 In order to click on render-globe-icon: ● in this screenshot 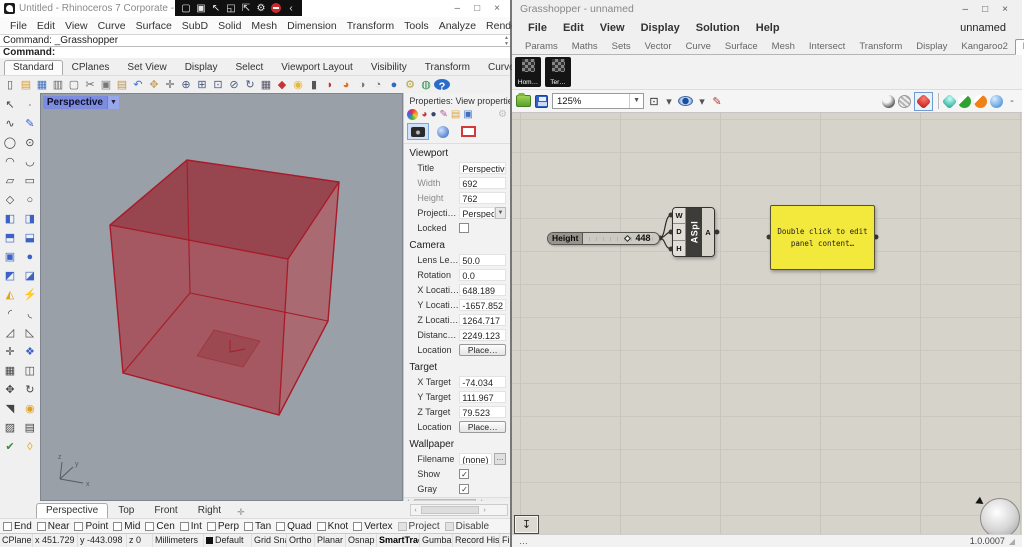, I will do `click(394, 85)`.